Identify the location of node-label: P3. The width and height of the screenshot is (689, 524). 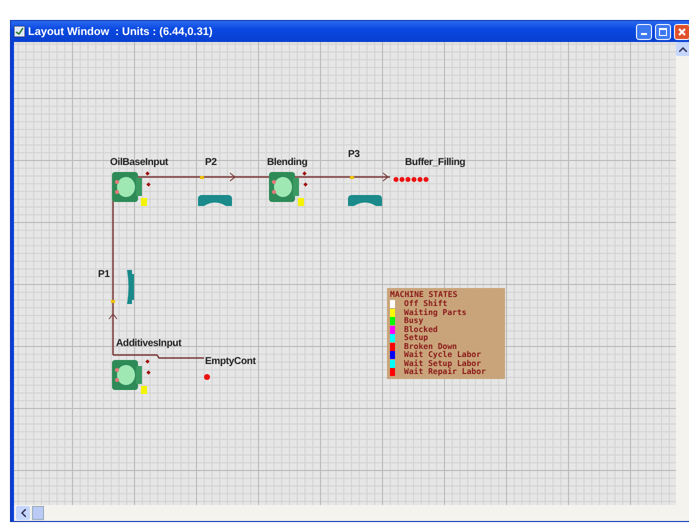
(354, 154).